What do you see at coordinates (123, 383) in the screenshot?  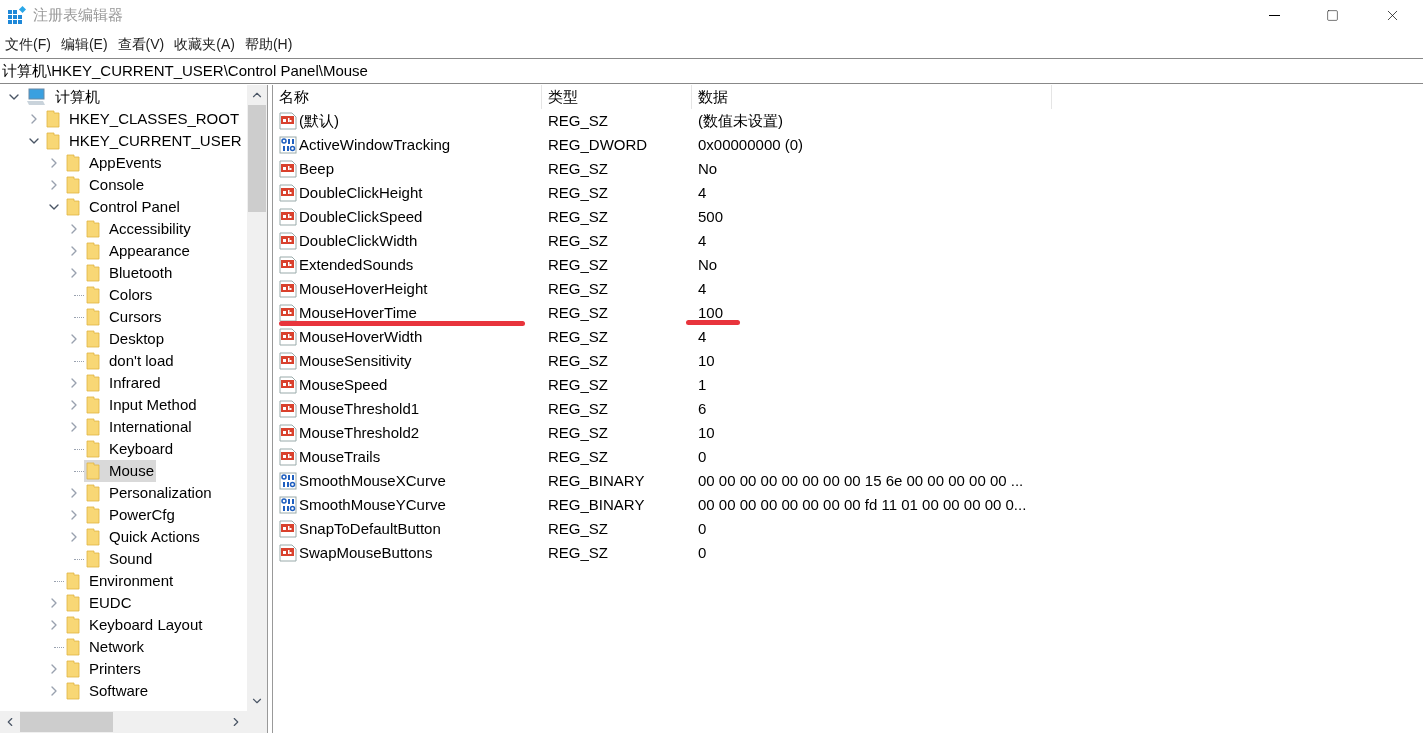 I see `tree-item: Infrared` at bounding box center [123, 383].